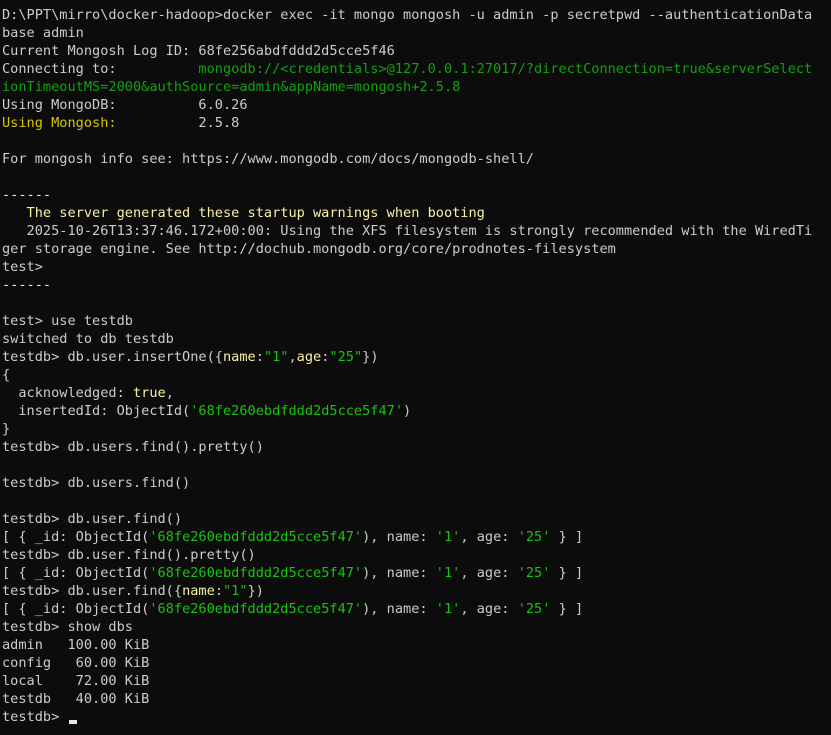 The height and width of the screenshot is (735, 831). Describe the element at coordinates (259, 357) in the screenshot. I see `terminal-text: :` at that location.